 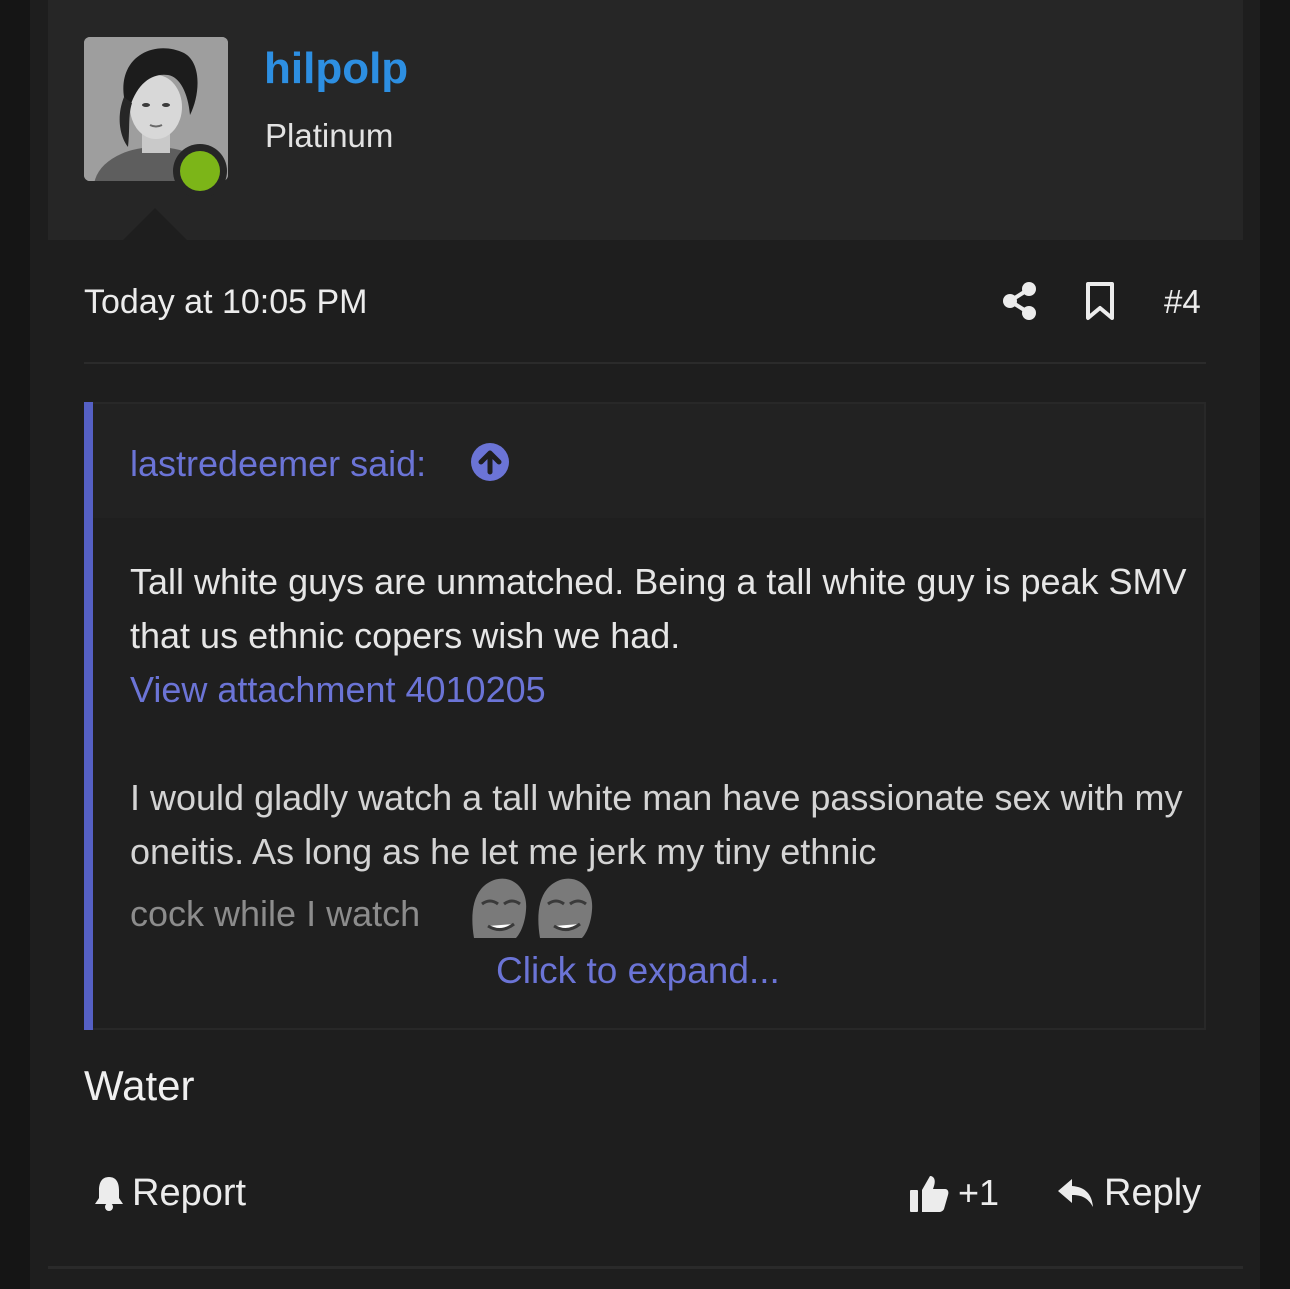 What do you see at coordinates (278, 464) in the screenshot?
I see `quote-author: lastredeemer said:` at bounding box center [278, 464].